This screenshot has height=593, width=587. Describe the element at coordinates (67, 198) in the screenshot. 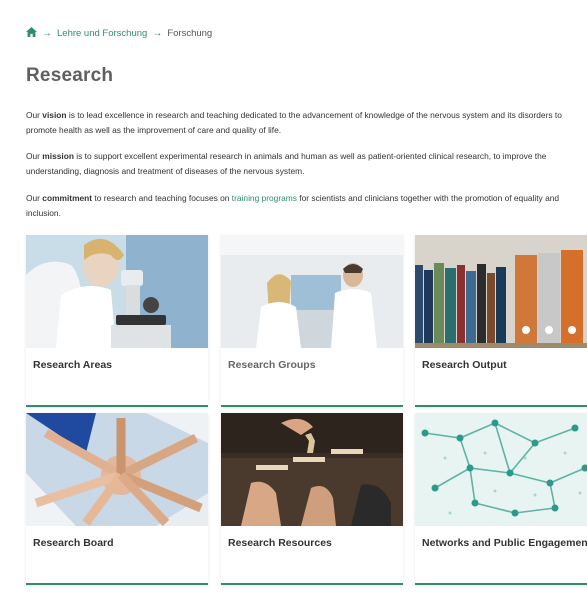

I see `commitment-keyword: commitment` at that location.